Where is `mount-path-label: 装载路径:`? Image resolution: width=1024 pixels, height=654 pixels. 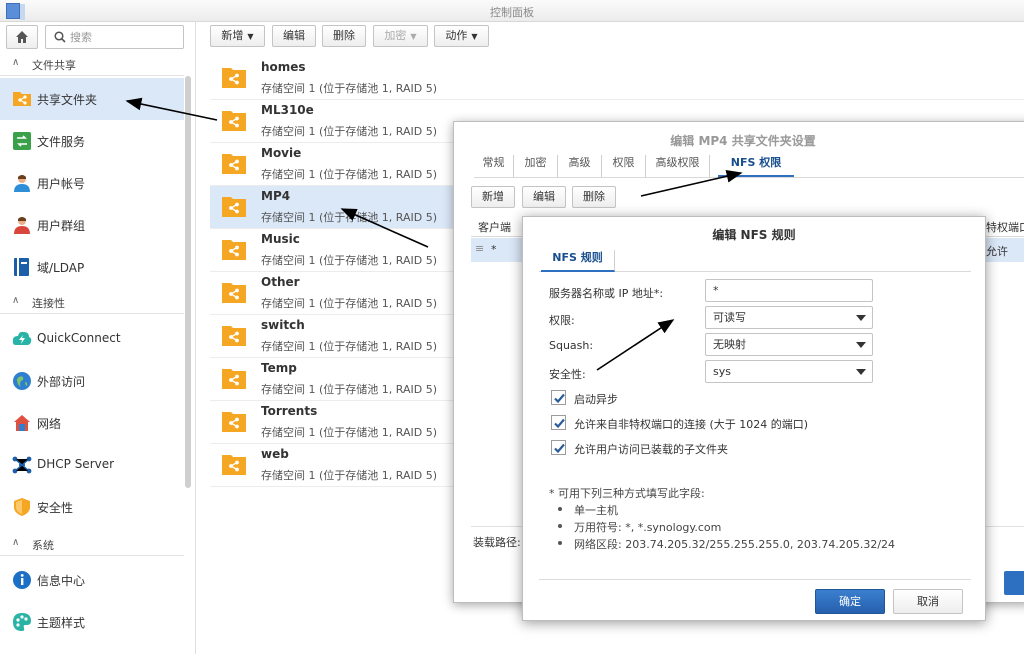
mount-path-label: 装载路径: is located at coordinates (497, 542).